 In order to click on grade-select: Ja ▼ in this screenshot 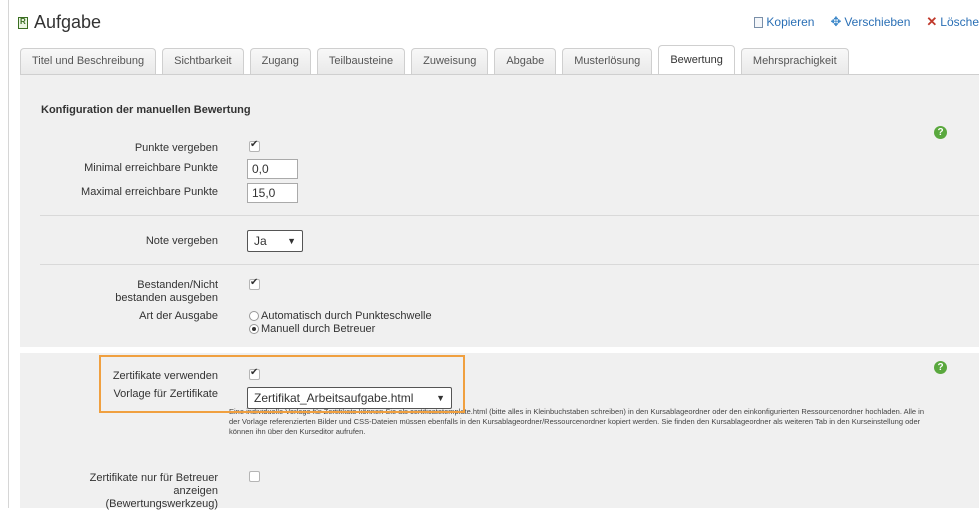, I will do `click(275, 241)`.